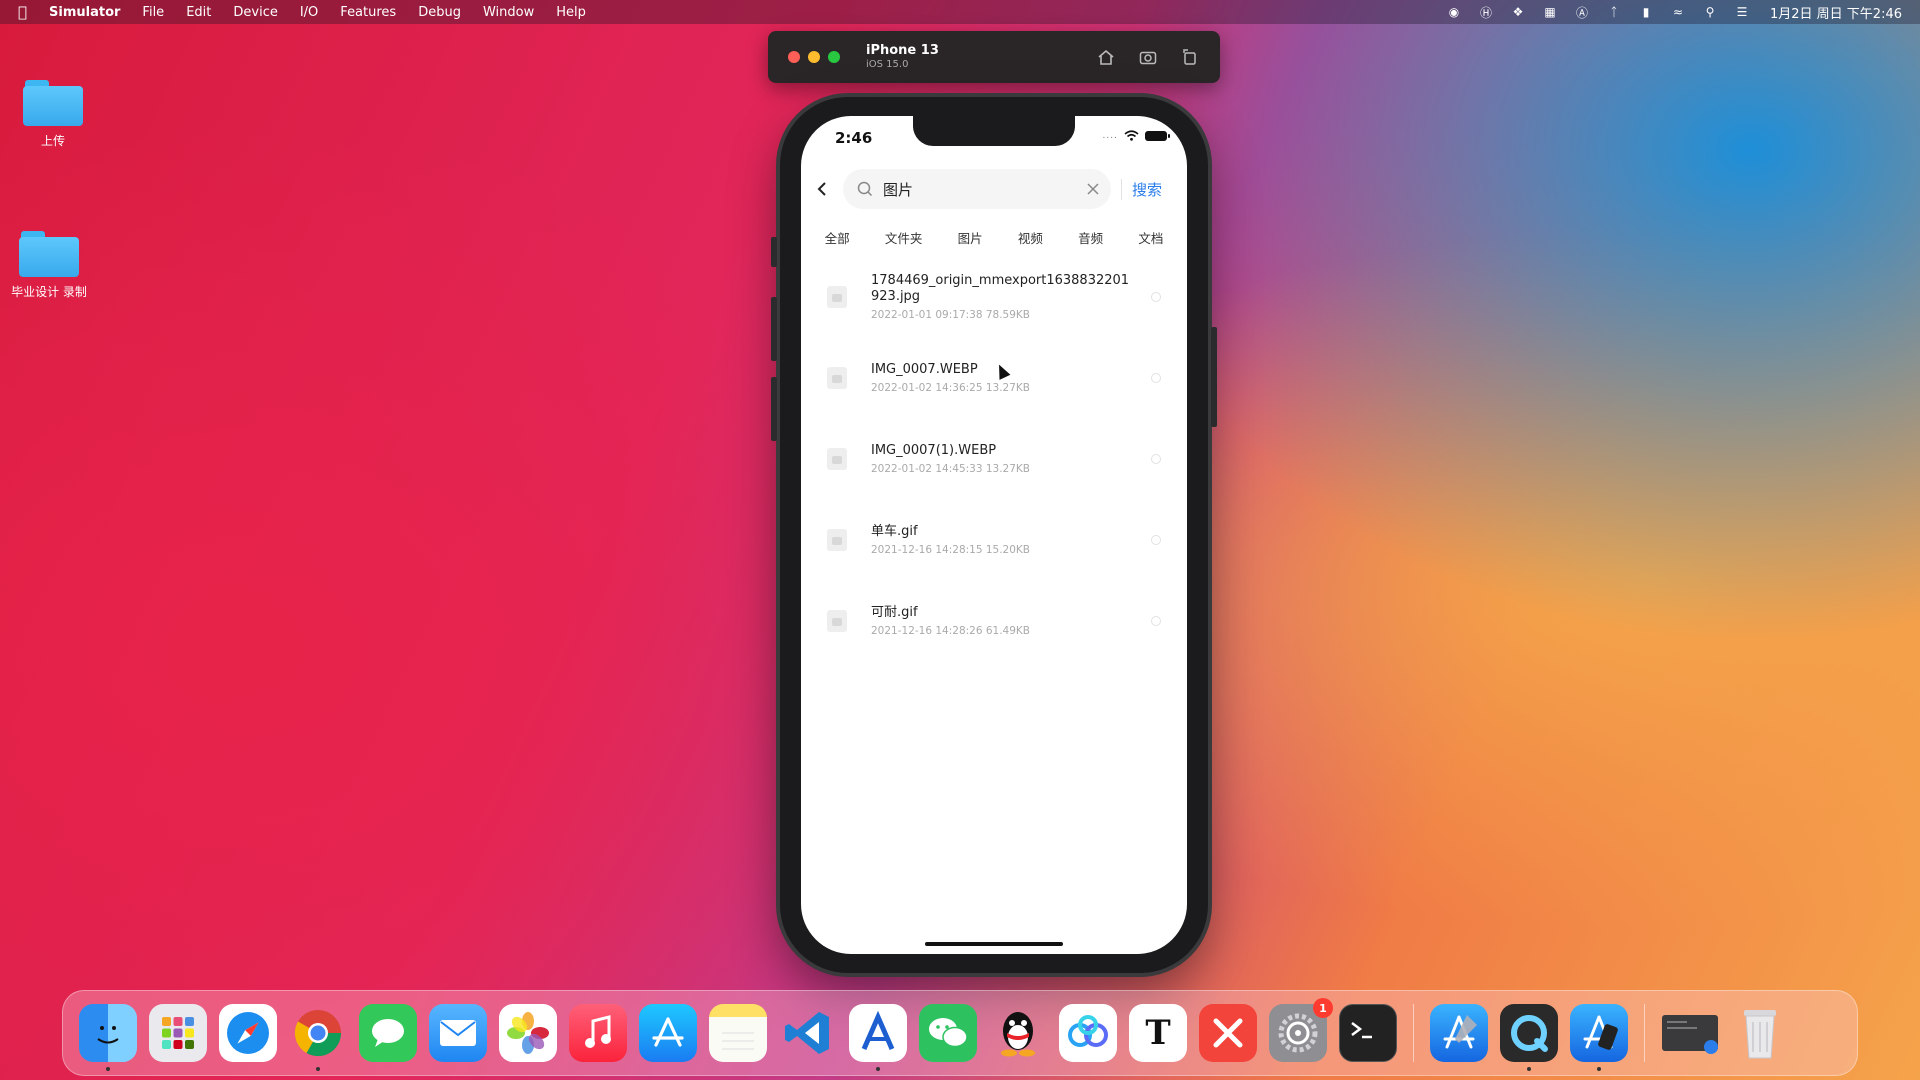 This screenshot has height=1080, width=1920. What do you see at coordinates (968, 189) in the screenshot?
I see `search-input` at bounding box center [968, 189].